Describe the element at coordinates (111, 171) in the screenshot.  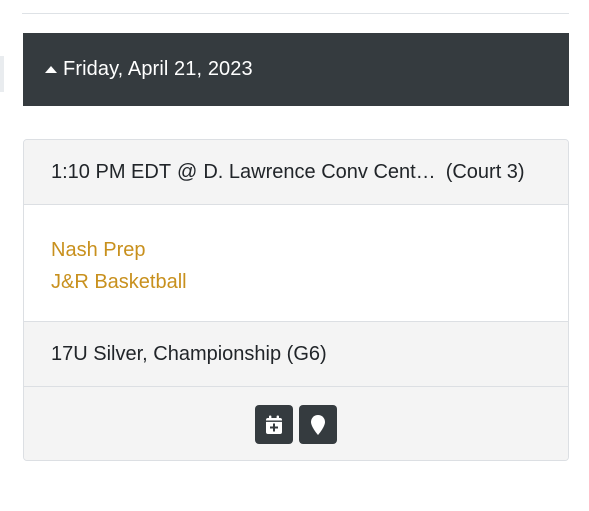
I see `game-time: 1:10 PM EDT` at that location.